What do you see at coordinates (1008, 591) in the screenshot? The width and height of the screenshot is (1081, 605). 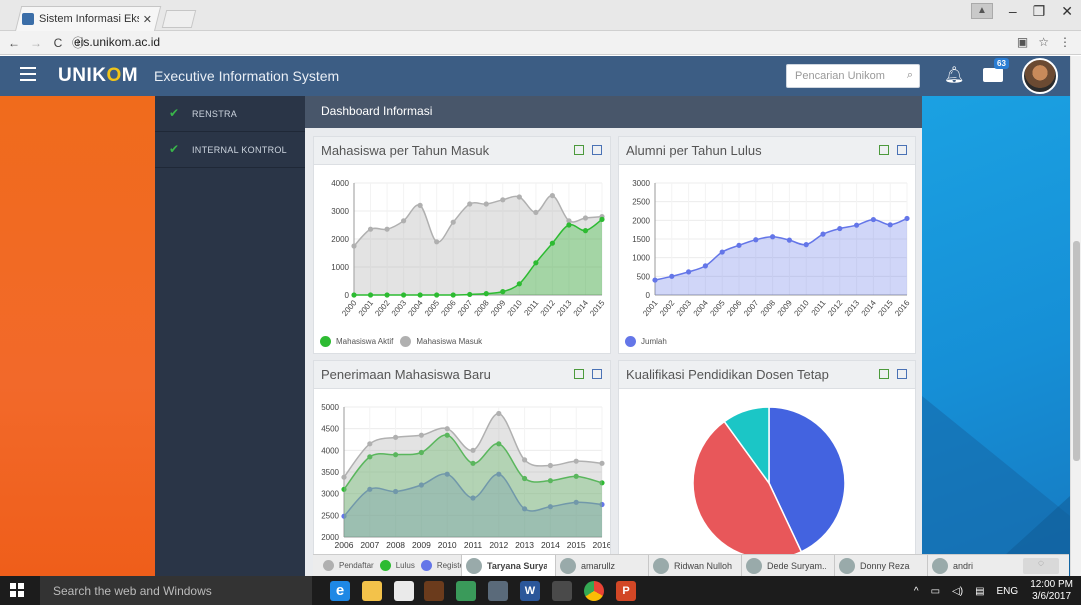 I see `language-indicator: ENG` at bounding box center [1008, 591].